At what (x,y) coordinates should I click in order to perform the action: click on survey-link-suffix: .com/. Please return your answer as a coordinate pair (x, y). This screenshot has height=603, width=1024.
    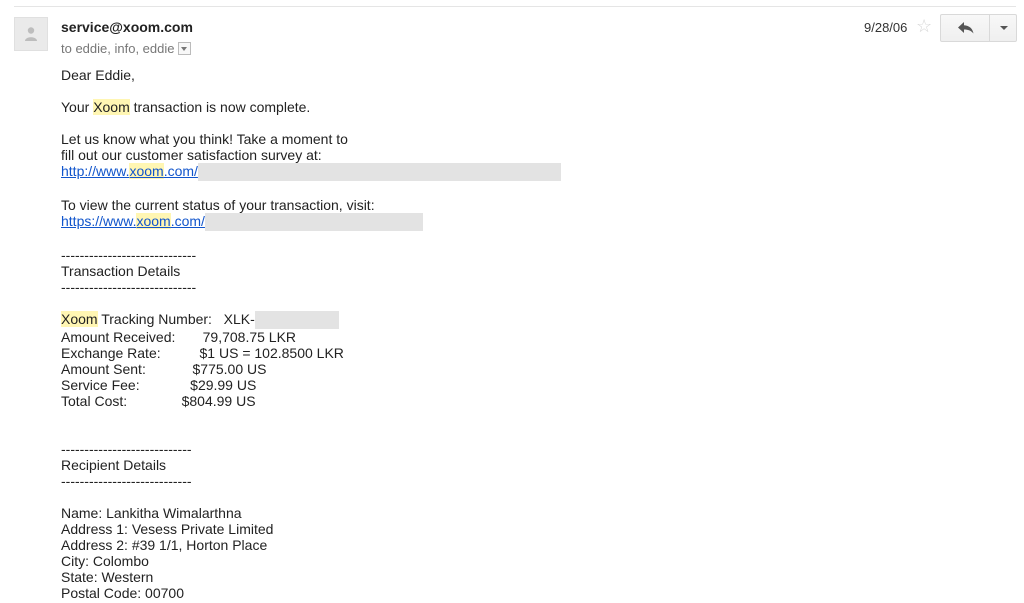
    Looking at the image, I should click on (180, 171).